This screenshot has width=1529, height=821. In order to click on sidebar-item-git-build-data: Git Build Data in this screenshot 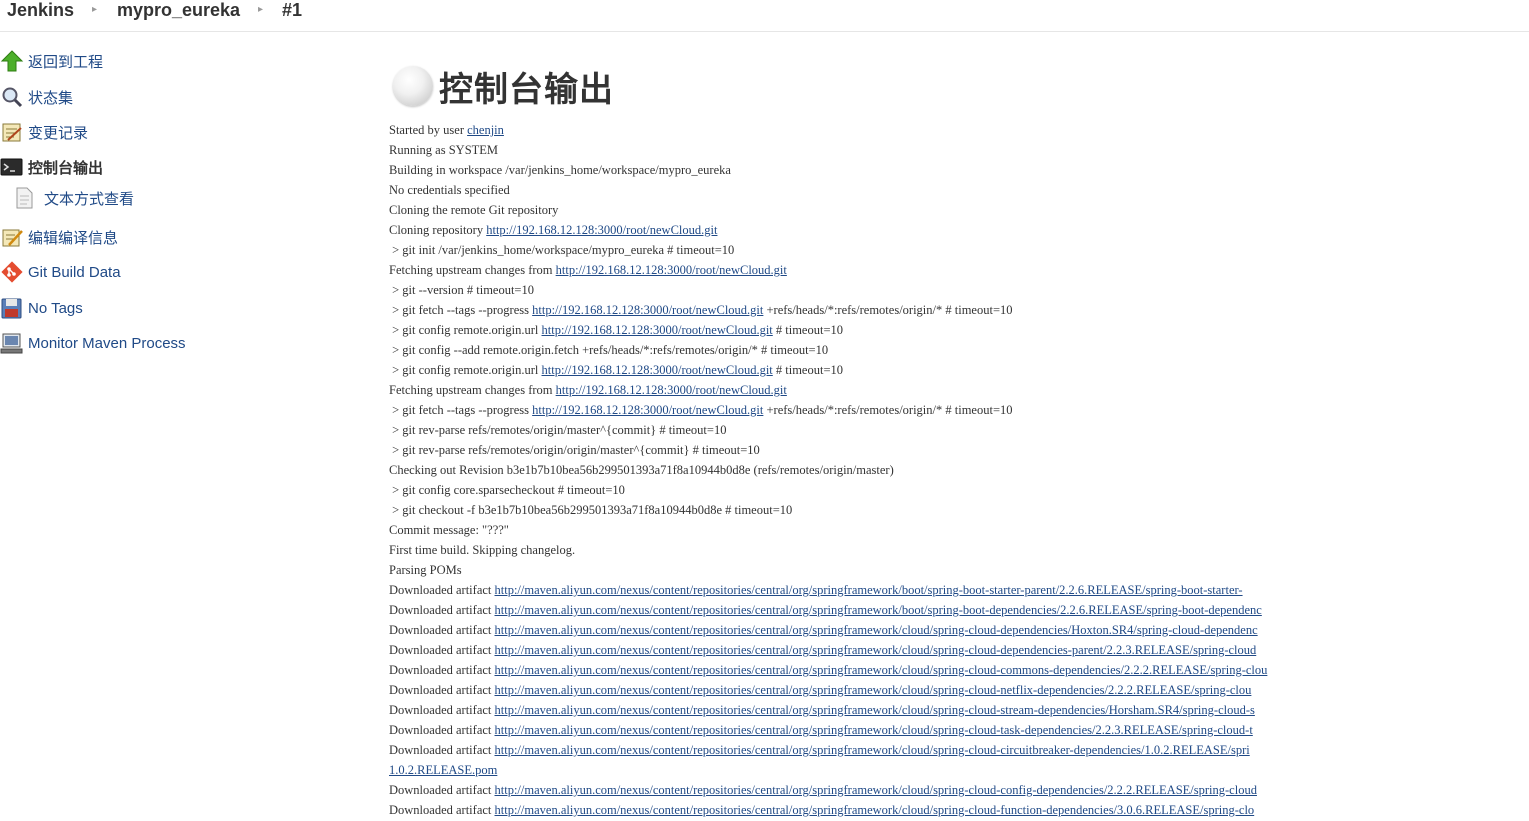, I will do `click(150, 272)`.